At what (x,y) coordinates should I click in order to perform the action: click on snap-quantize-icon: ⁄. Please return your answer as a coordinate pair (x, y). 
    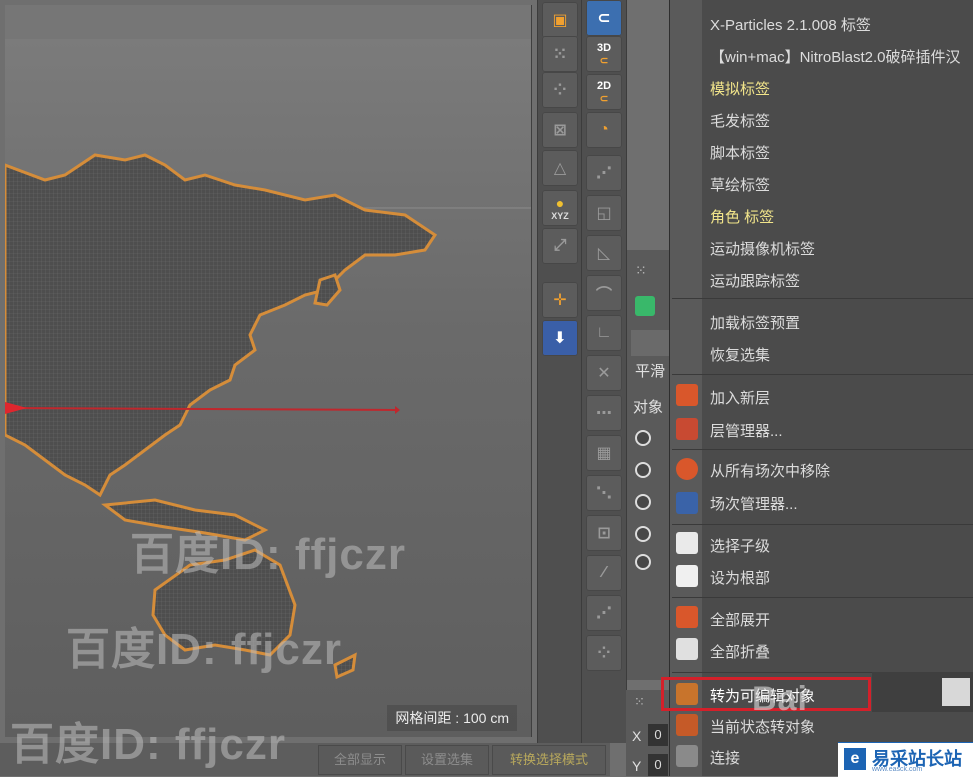
    Looking at the image, I should click on (604, 573).